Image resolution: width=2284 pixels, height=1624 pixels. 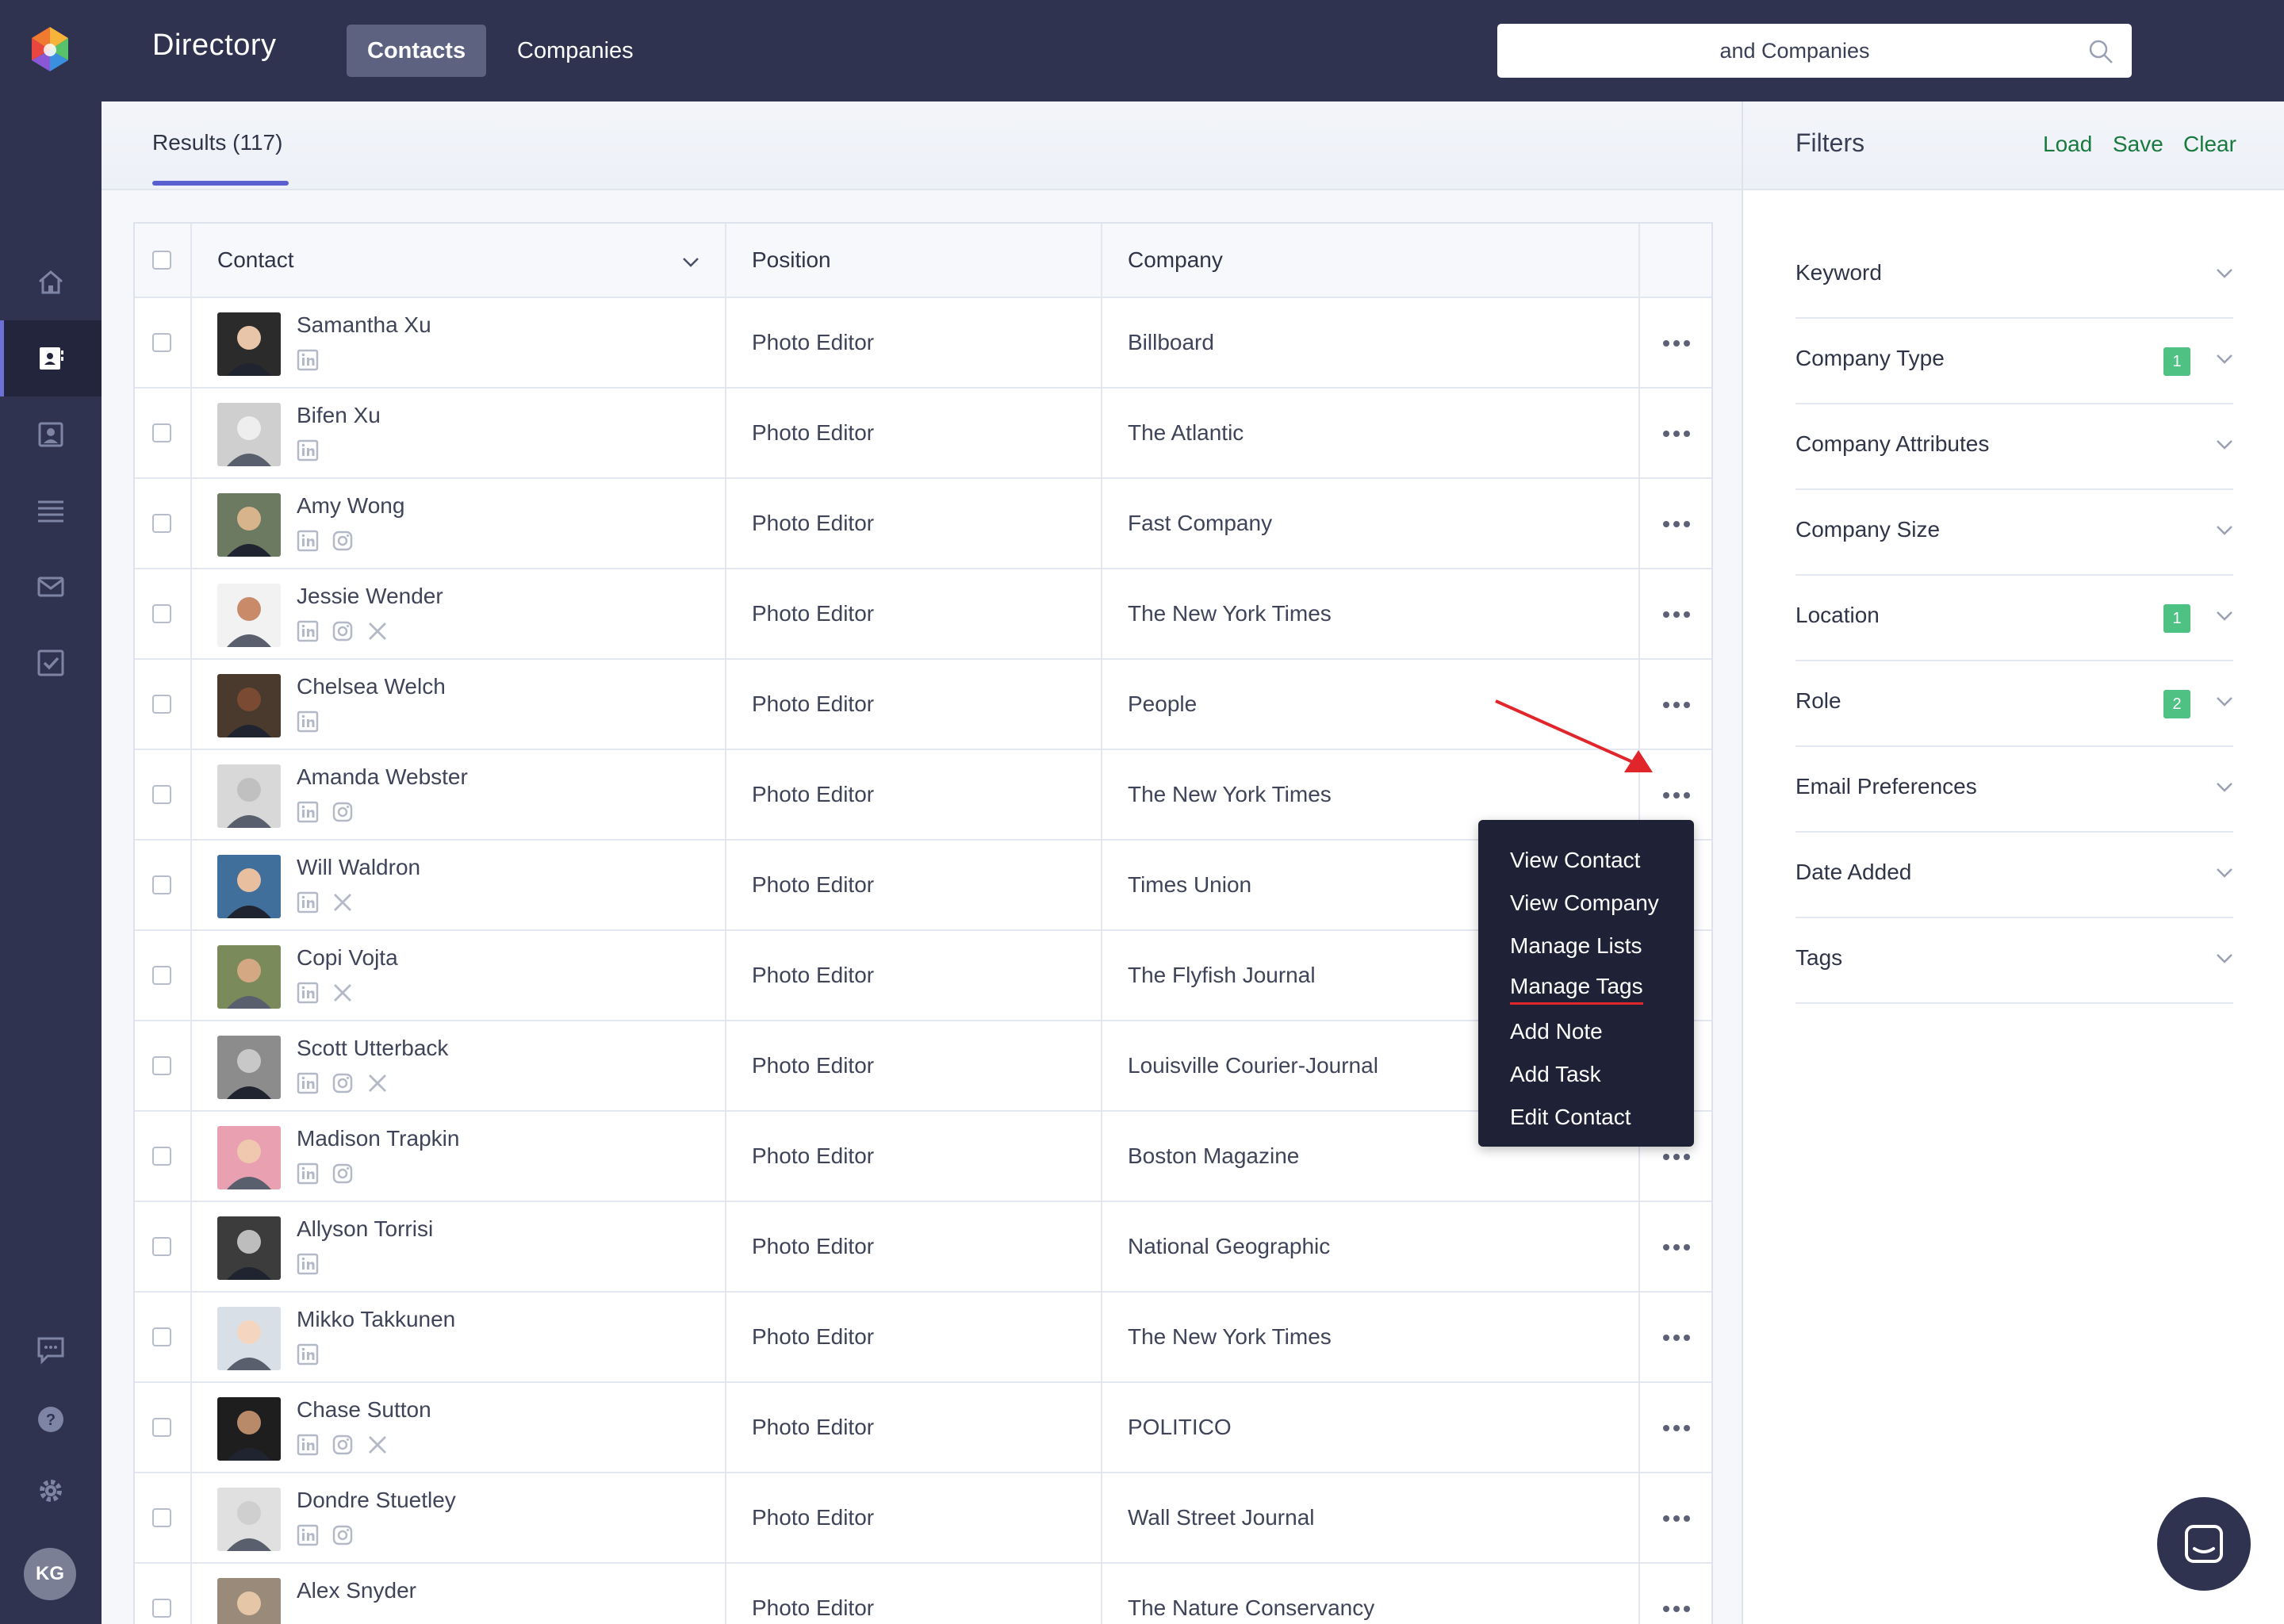 What do you see at coordinates (575, 51) in the screenshot?
I see `tab-companies: Companies` at bounding box center [575, 51].